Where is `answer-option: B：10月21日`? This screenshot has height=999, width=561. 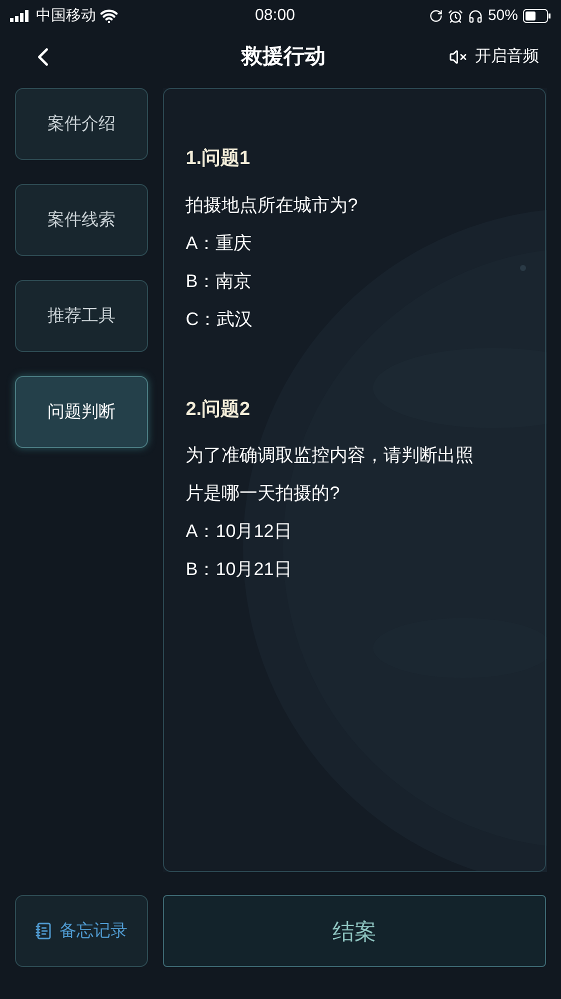
answer-option: B：10月21日 is located at coordinates (337, 569).